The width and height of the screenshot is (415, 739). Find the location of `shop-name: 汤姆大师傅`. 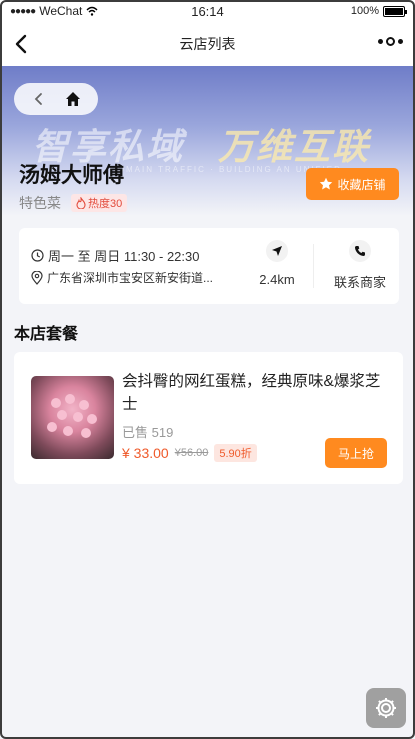

shop-name: 汤姆大师傅 is located at coordinates (71, 175).